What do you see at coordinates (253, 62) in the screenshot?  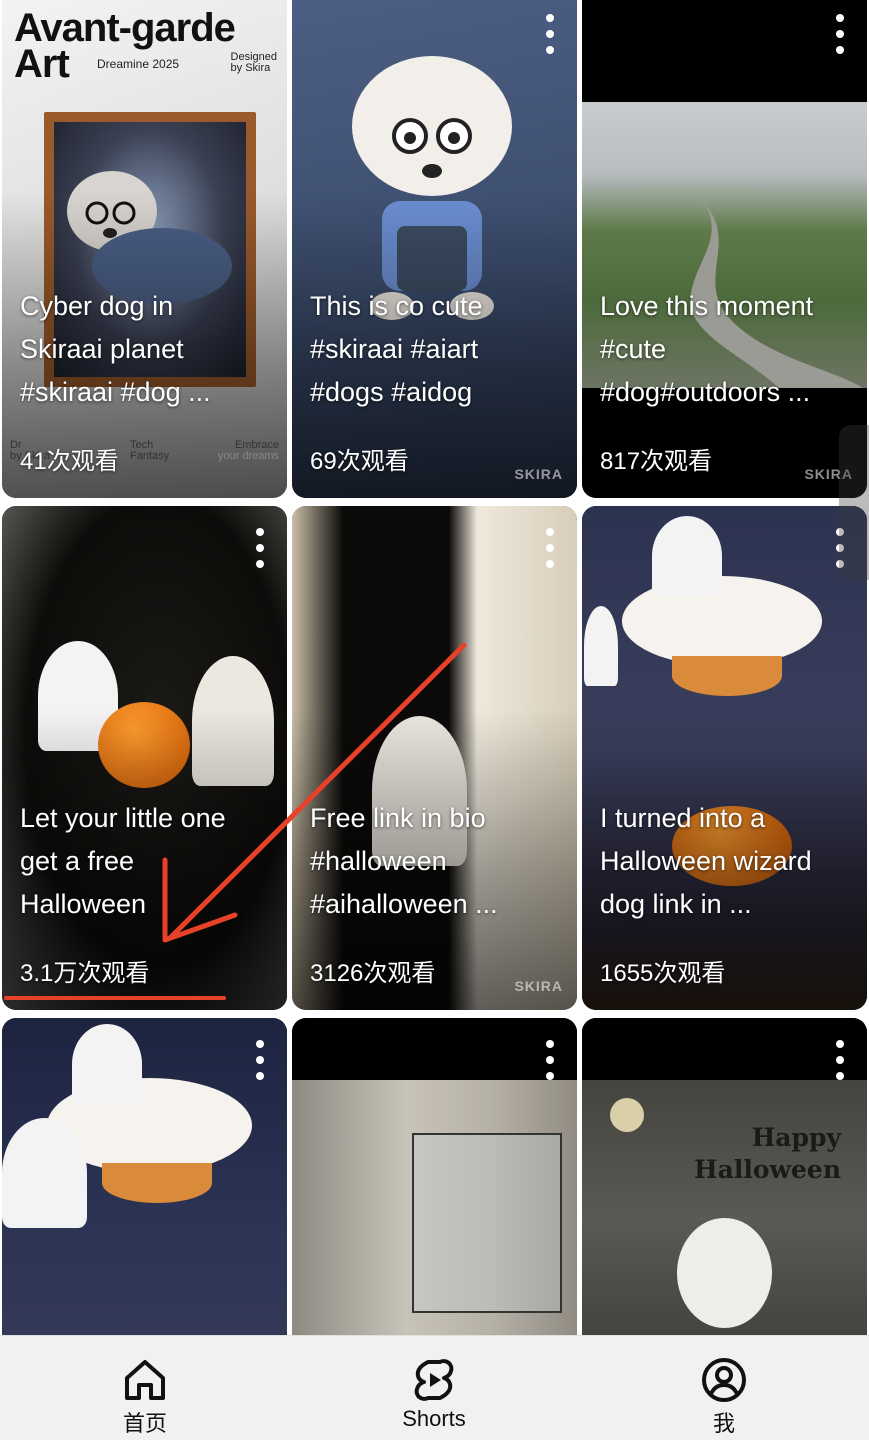 I see `poster-credit: Designed by Skira` at bounding box center [253, 62].